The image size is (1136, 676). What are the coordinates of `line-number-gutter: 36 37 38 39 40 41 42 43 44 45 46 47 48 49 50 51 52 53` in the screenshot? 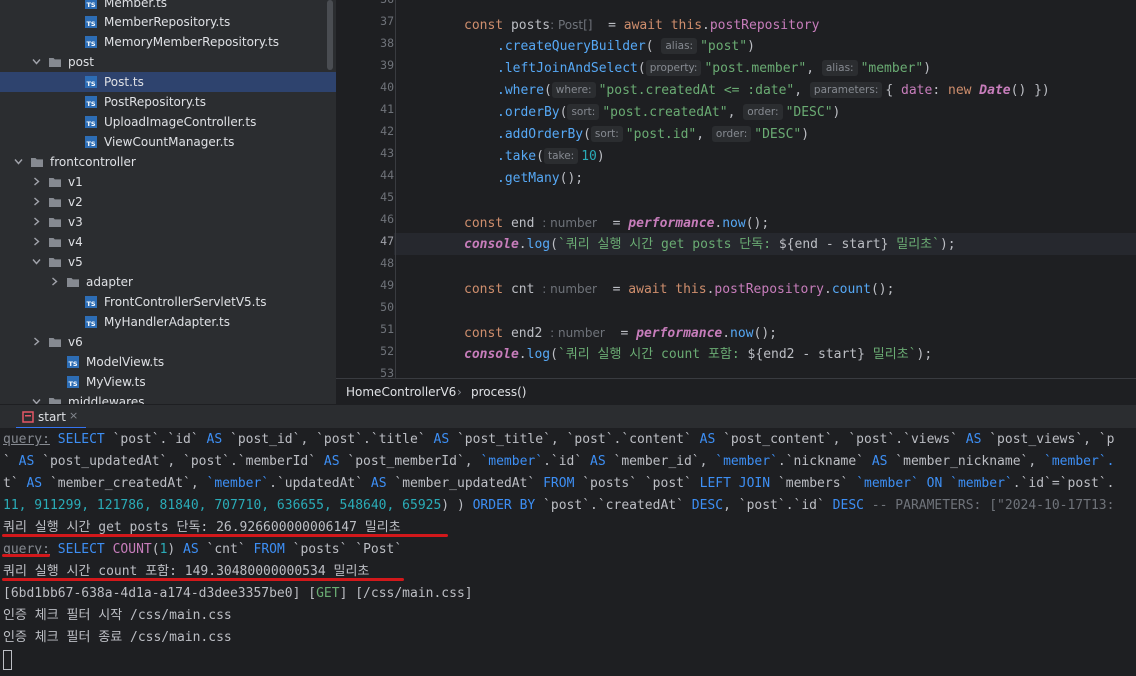 It's located at (365, 189).